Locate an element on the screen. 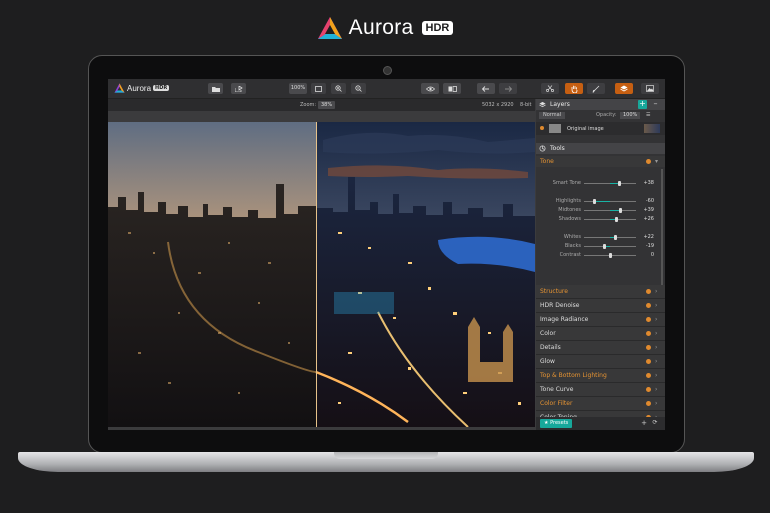  tone-section-header: Tone ▾ is located at coordinates (600, 161).